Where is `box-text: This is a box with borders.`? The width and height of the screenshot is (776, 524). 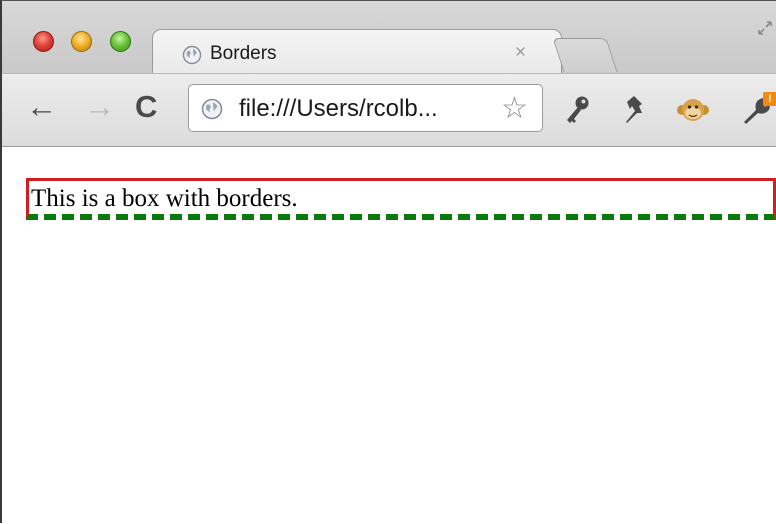
box-text: This is a box with borders. is located at coordinates (164, 198).